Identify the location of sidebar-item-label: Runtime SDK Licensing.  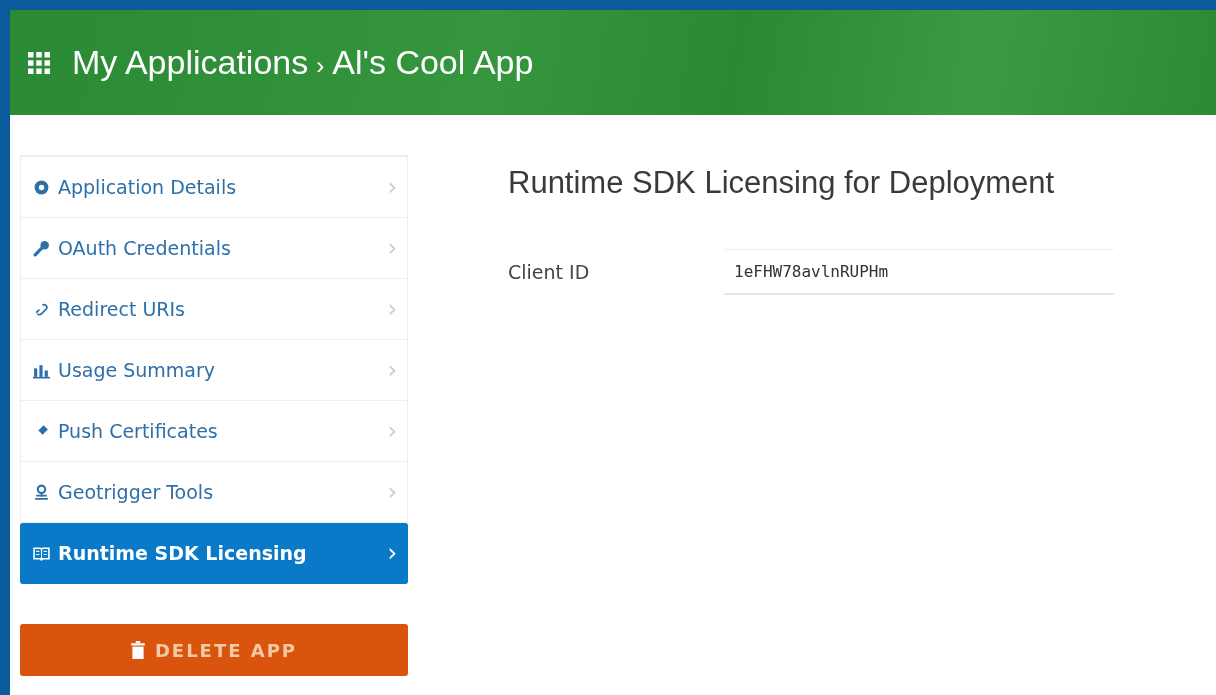
(183, 553).